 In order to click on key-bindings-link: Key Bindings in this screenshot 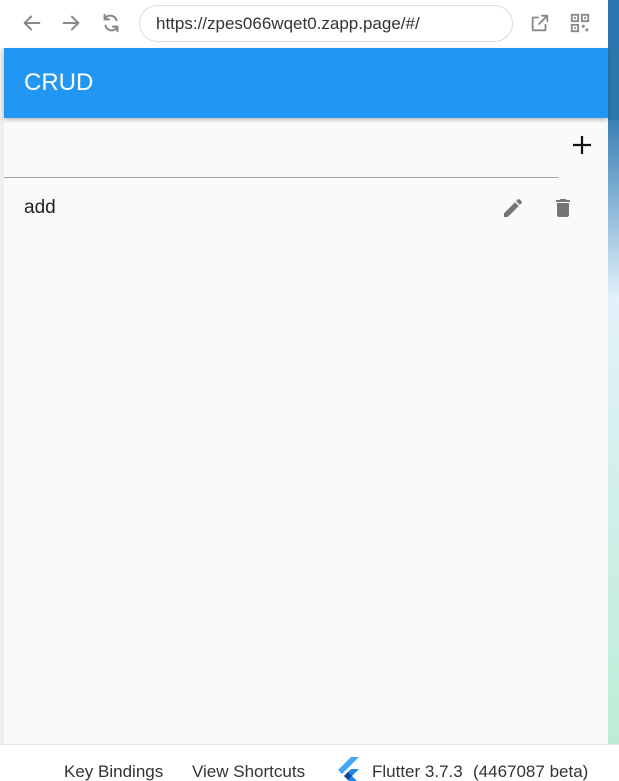, I will do `click(113, 771)`.